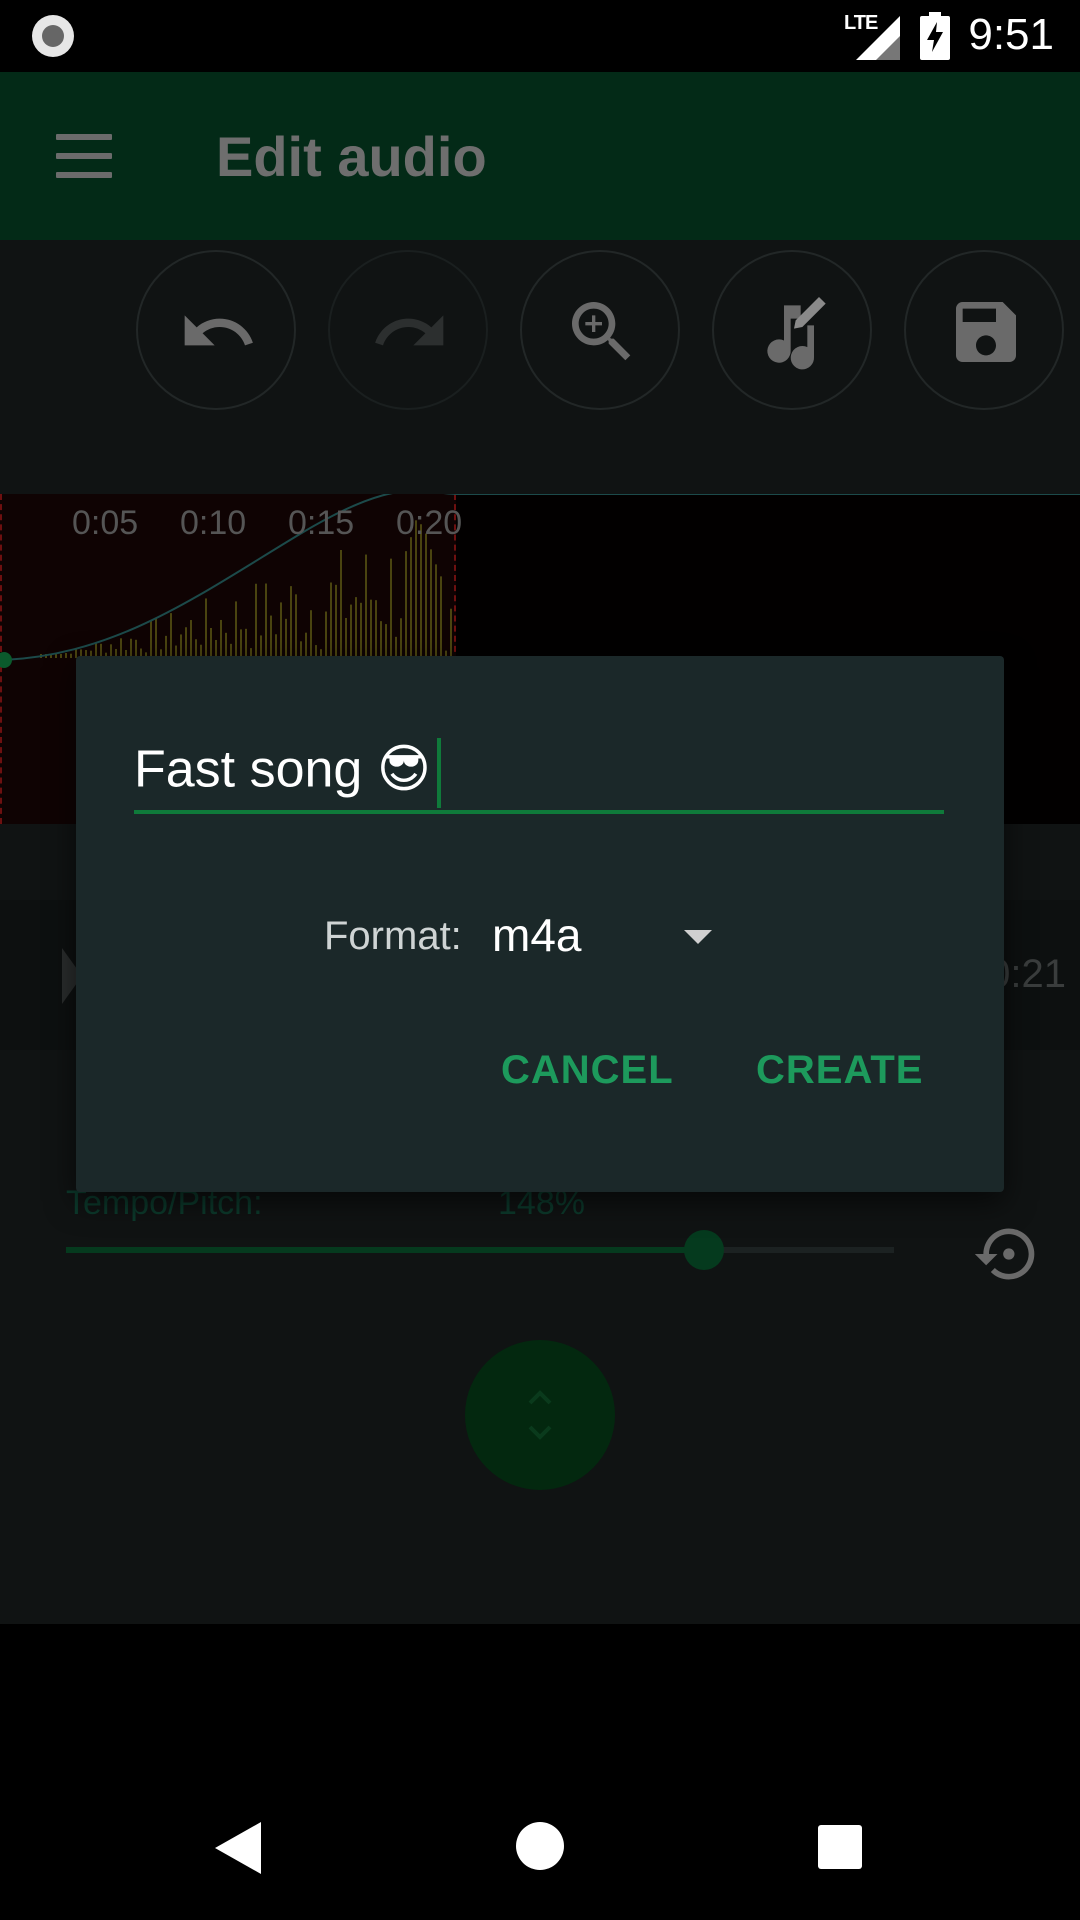  I want to click on page-title: Edit audio, so click(351, 156).